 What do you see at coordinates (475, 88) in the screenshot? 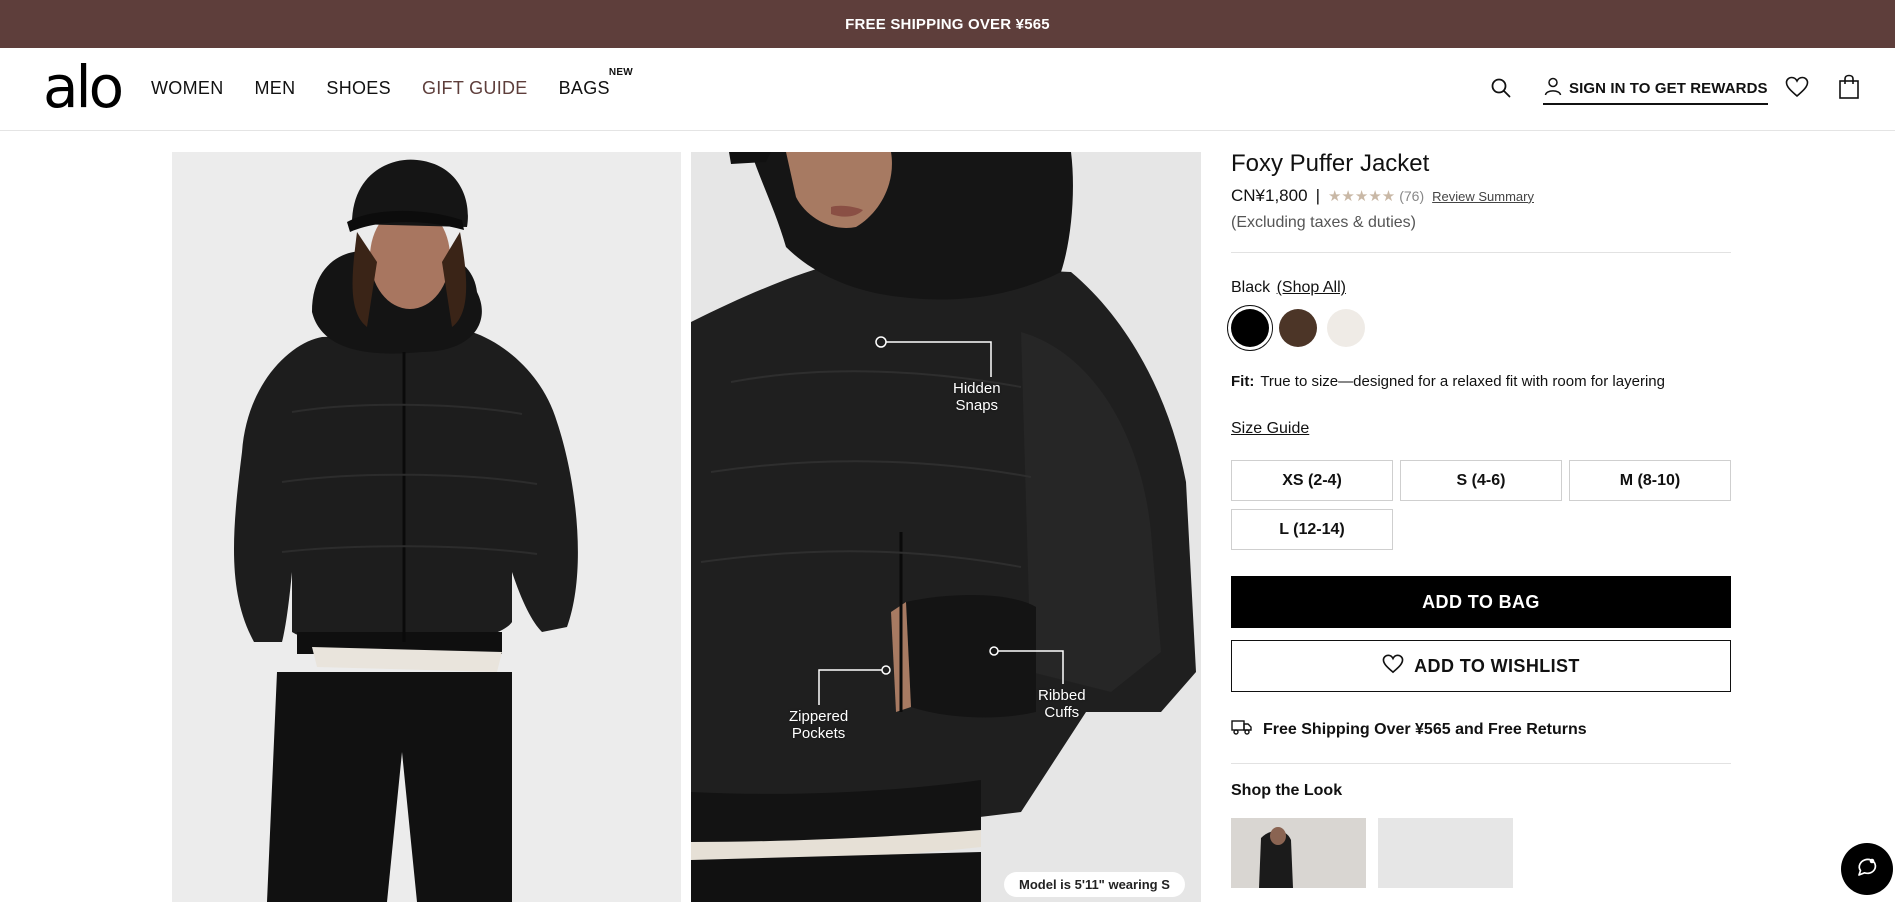
I see `nav-gift-guide: GIFT GUIDE` at bounding box center [475, 88].